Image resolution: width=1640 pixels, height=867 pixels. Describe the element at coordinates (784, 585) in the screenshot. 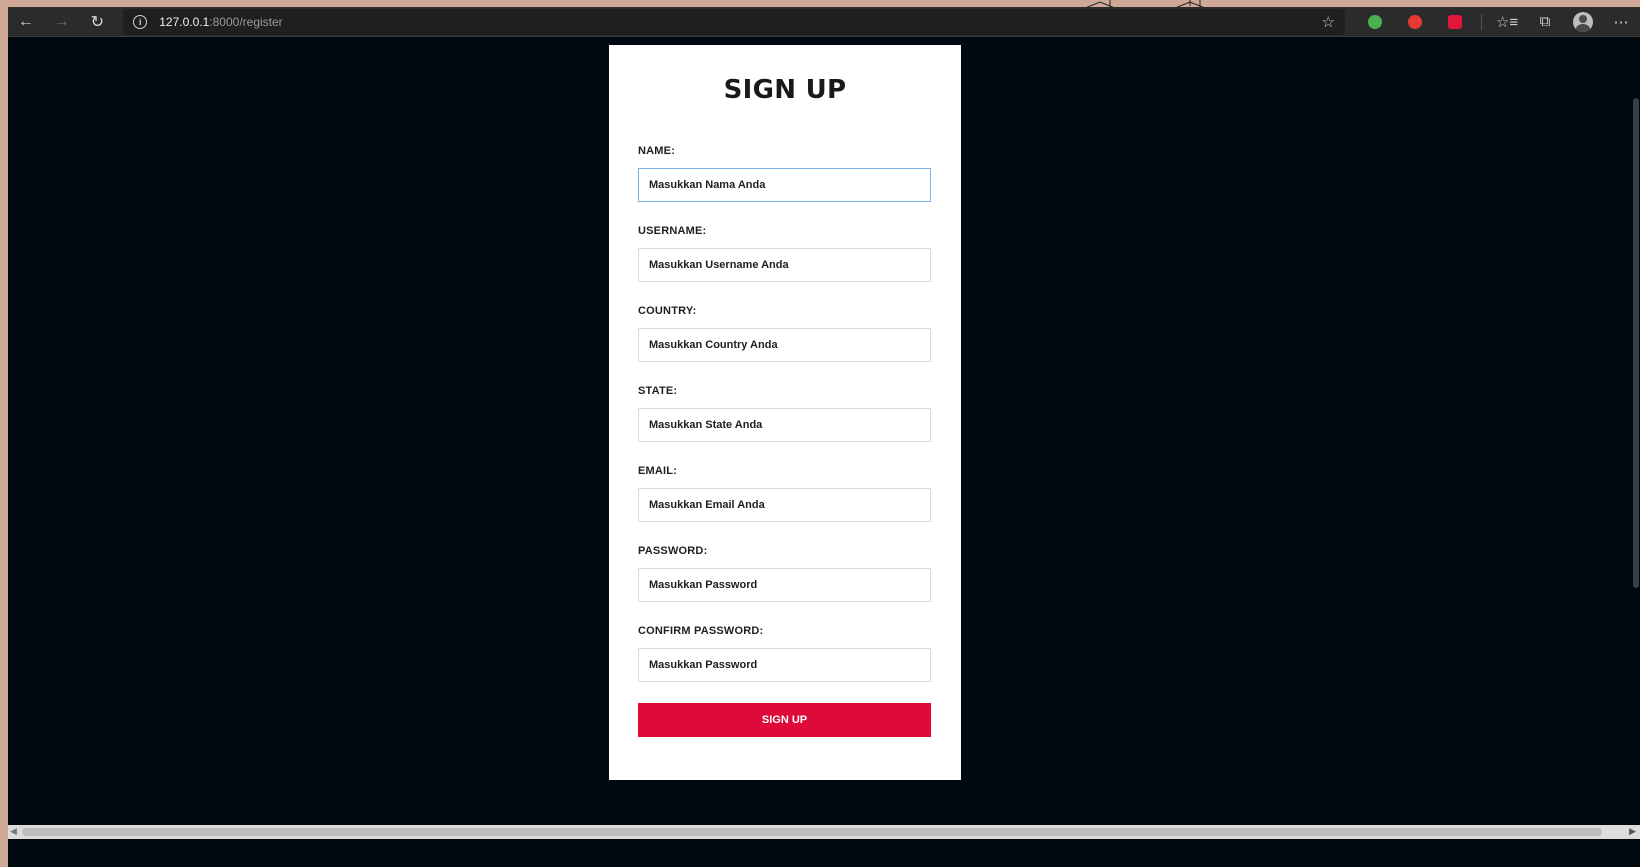

I see `password-input` at that location.